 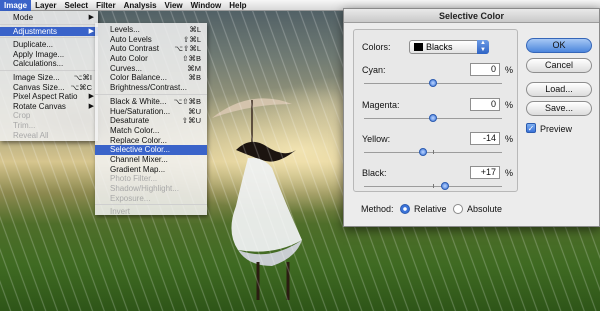 I want to click on preview-checkbox: ✓, so click(x=531, y=128).